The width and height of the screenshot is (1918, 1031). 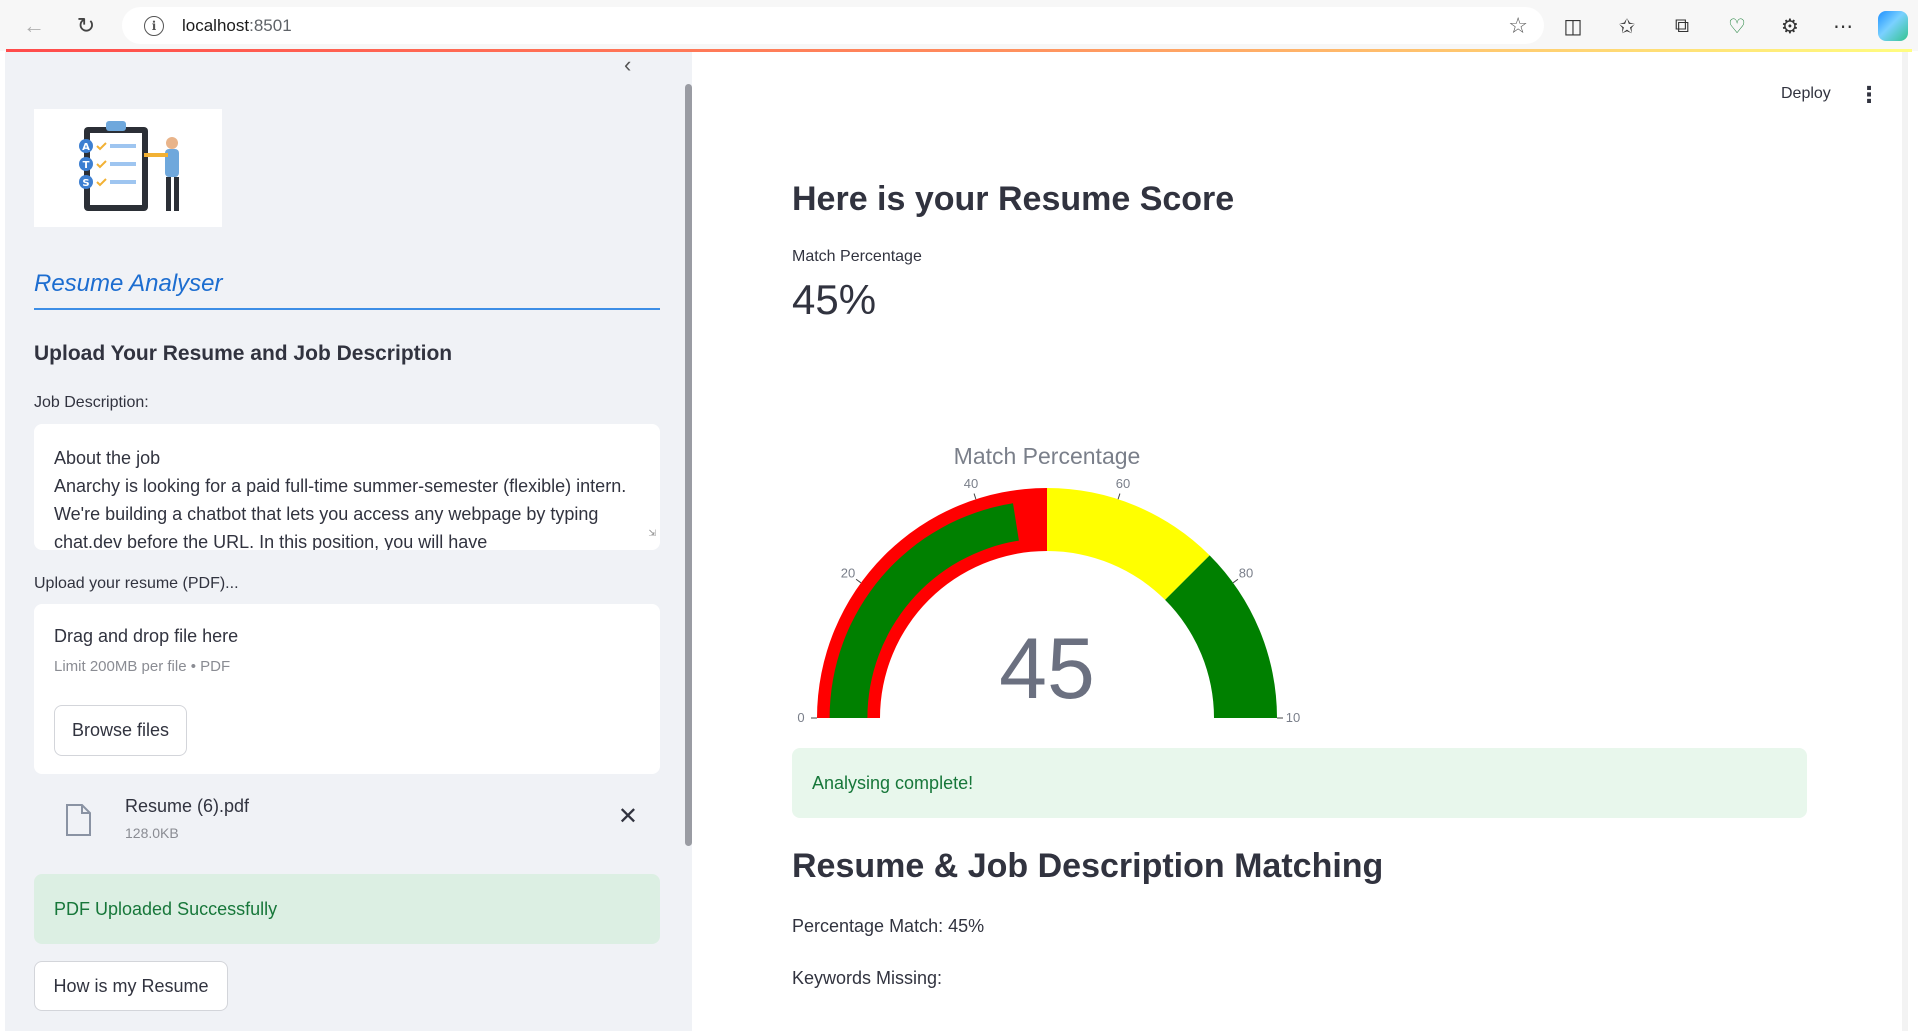 What do you see at coordinates (1790, 26) in the screenshot?
I see `extensions-icon: ⚙` at bounding box center [1790, 26].